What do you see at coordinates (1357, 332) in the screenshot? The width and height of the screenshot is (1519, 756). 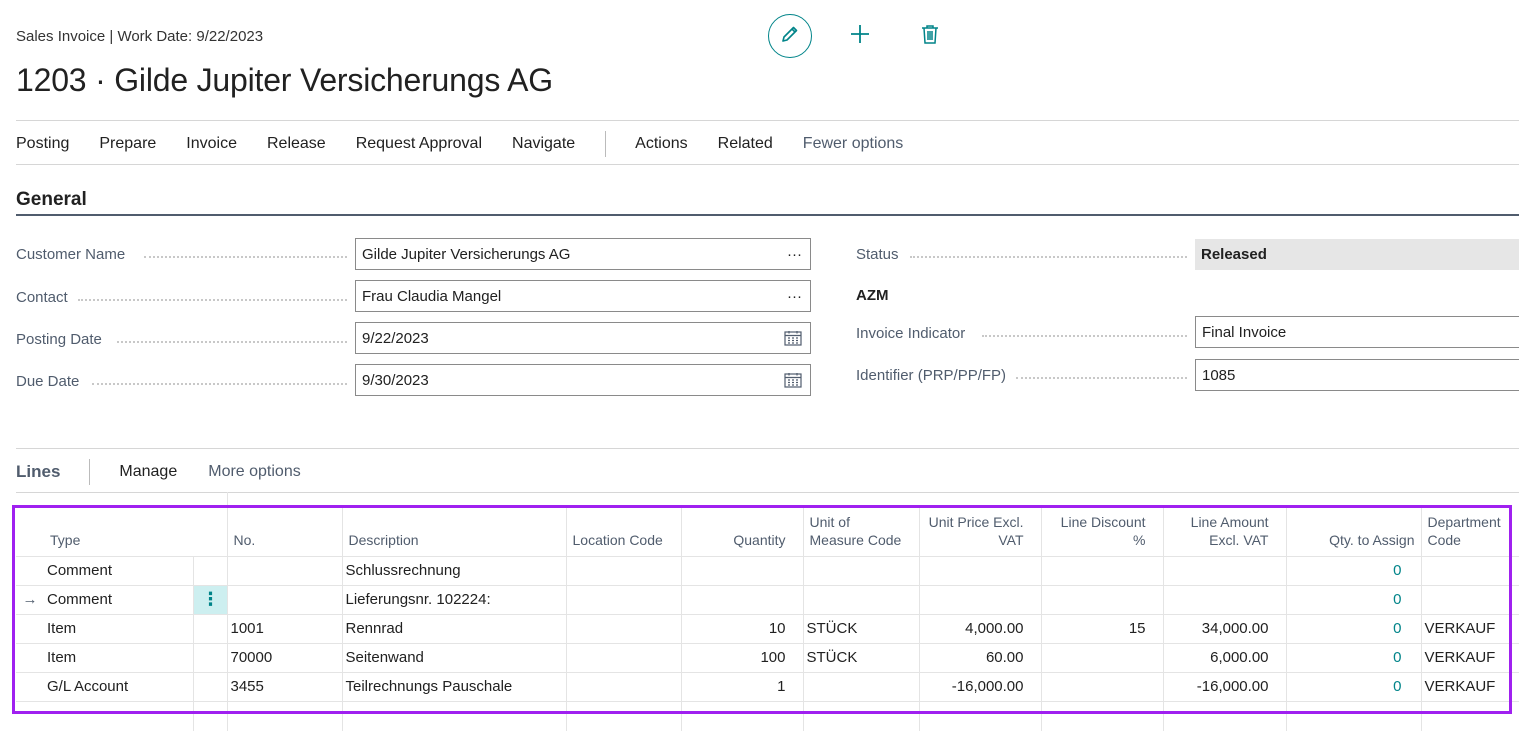 I see `invoice-indicator-select: Final Invoice` at bounding box center [1357, 332].